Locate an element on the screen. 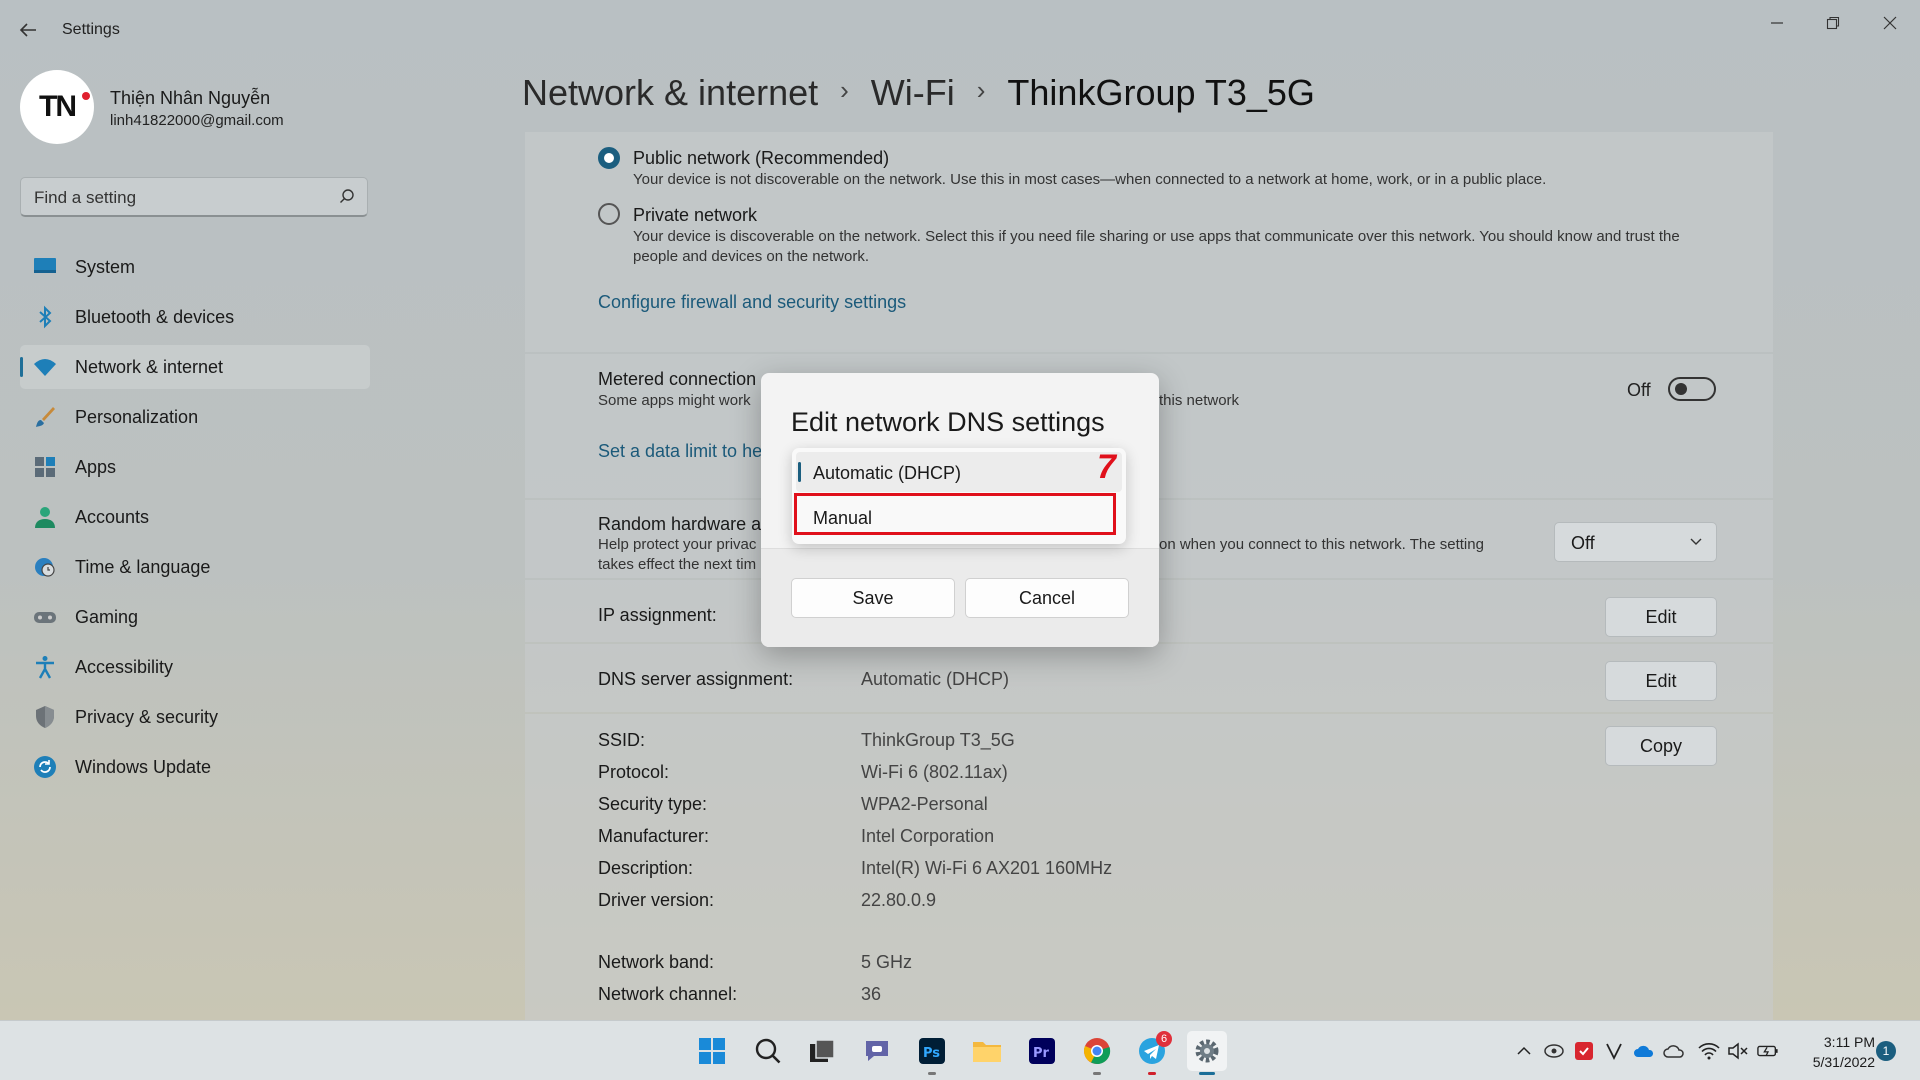 The width and height of the screenshot is (1920, 1080). taskbar-search-button is located at coordinates (768, 1051).